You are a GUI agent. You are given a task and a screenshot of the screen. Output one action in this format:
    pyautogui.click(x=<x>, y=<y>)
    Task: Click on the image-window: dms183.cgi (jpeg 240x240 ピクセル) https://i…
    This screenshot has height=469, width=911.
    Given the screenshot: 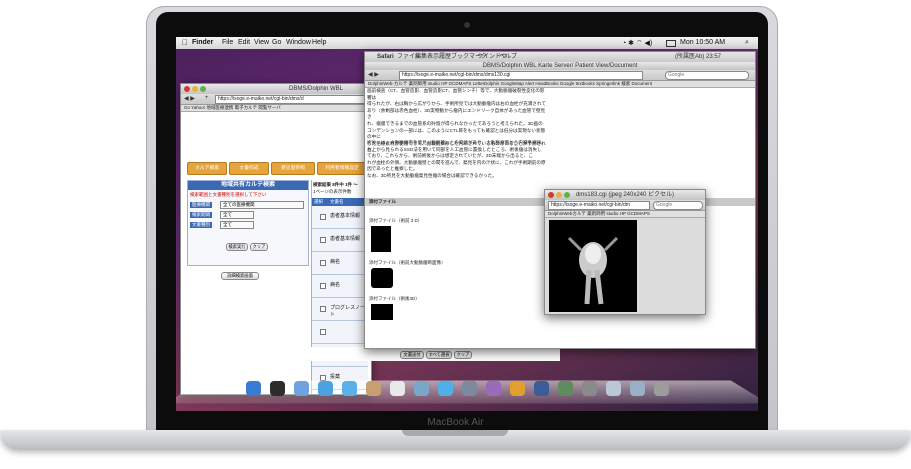 What is the action you would take?
    pyautogui.click(x=625, y=252)
    